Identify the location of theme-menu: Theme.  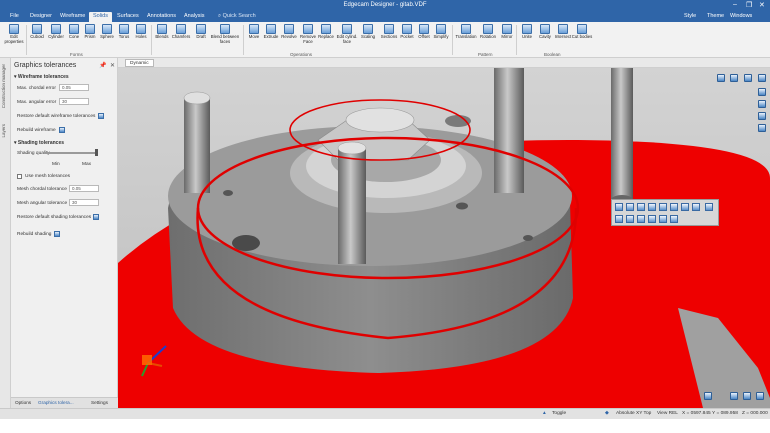
(715, 16).